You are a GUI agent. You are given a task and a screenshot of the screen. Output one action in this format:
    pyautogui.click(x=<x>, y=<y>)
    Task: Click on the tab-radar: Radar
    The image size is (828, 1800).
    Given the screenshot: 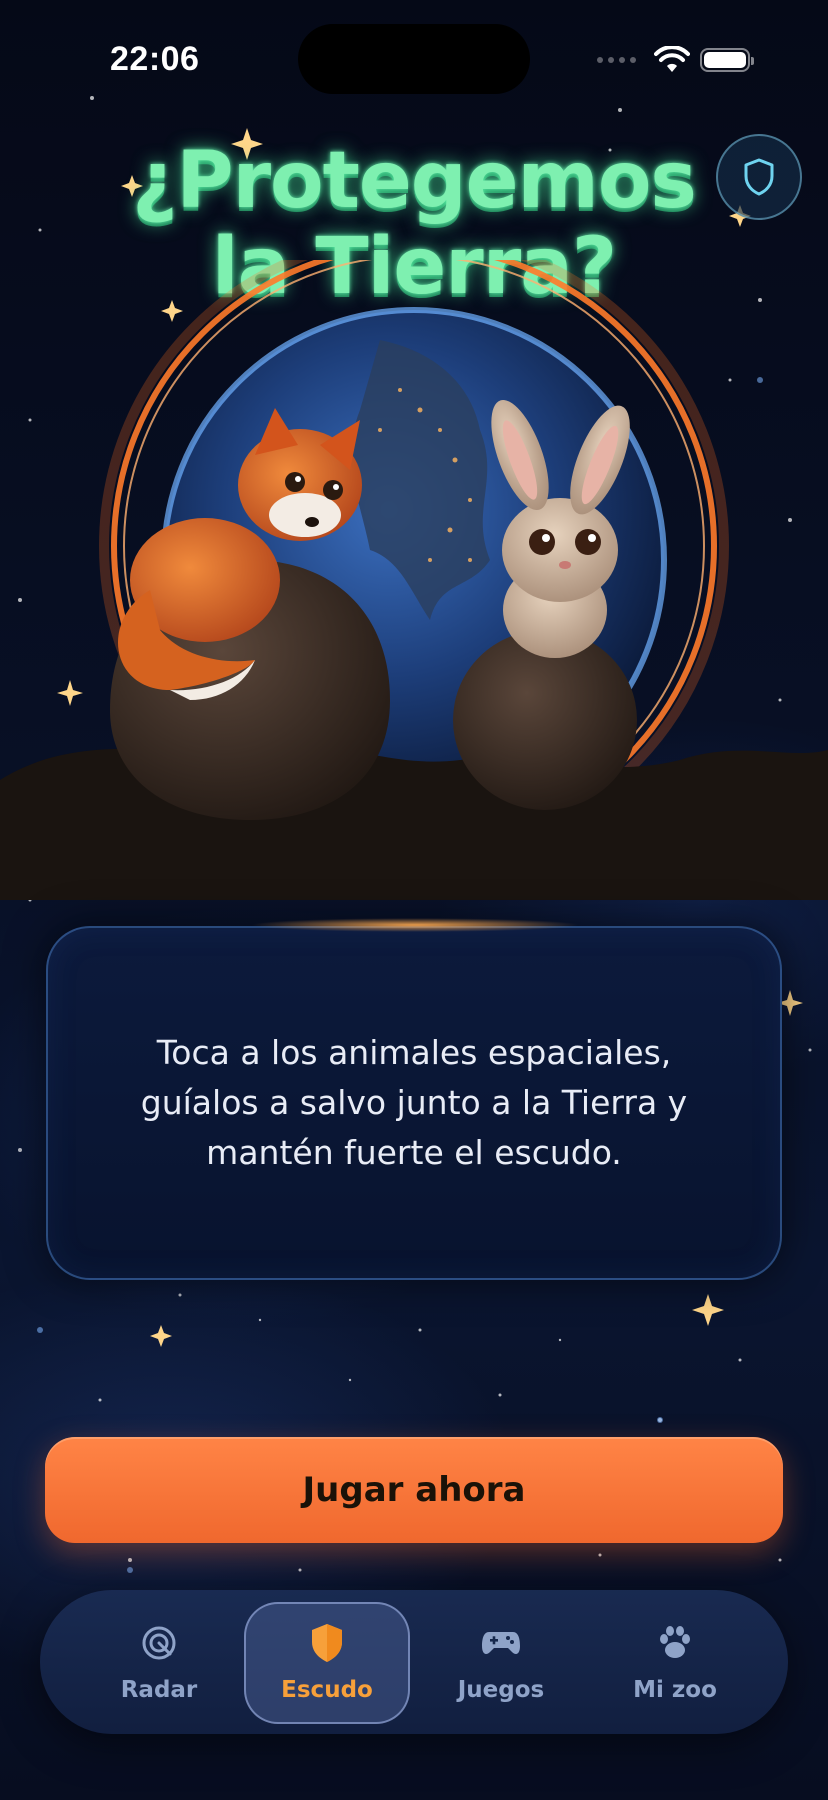 What is the action you would take?
    pyautogui.click(x=159, y=1663)
    